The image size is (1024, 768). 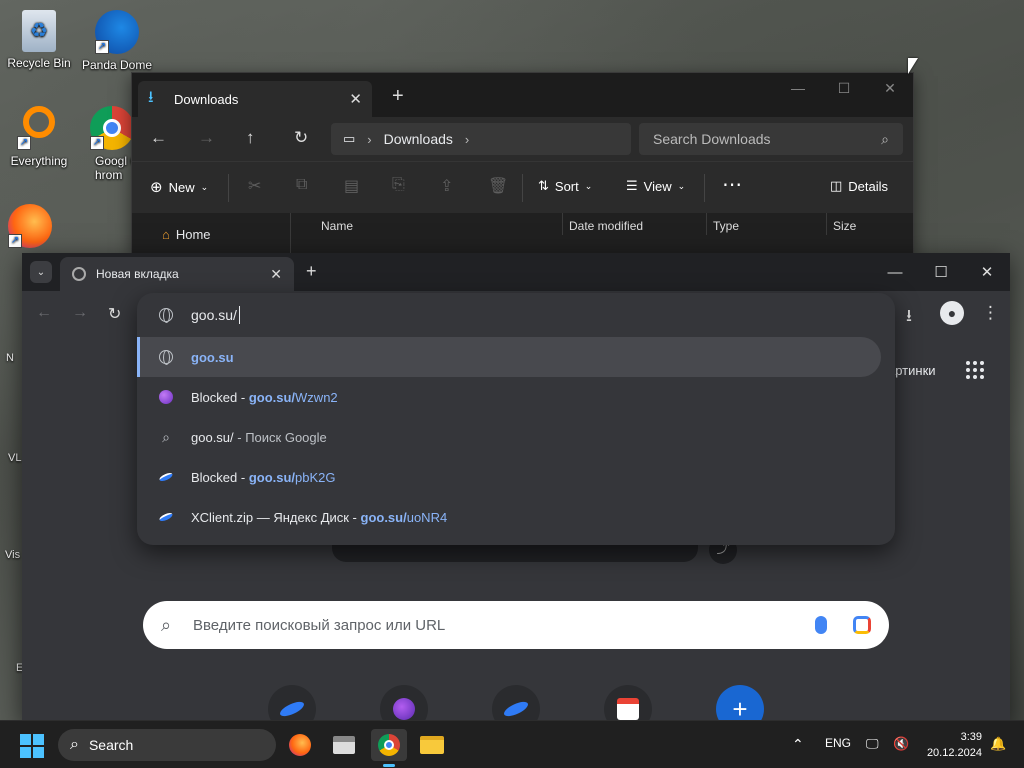 What do you see at coordinates (255, 99) in the screenshot?
I see `explorer-tab-downloads: ⭳ Downloads ✕` at bounding box center [255, 99].